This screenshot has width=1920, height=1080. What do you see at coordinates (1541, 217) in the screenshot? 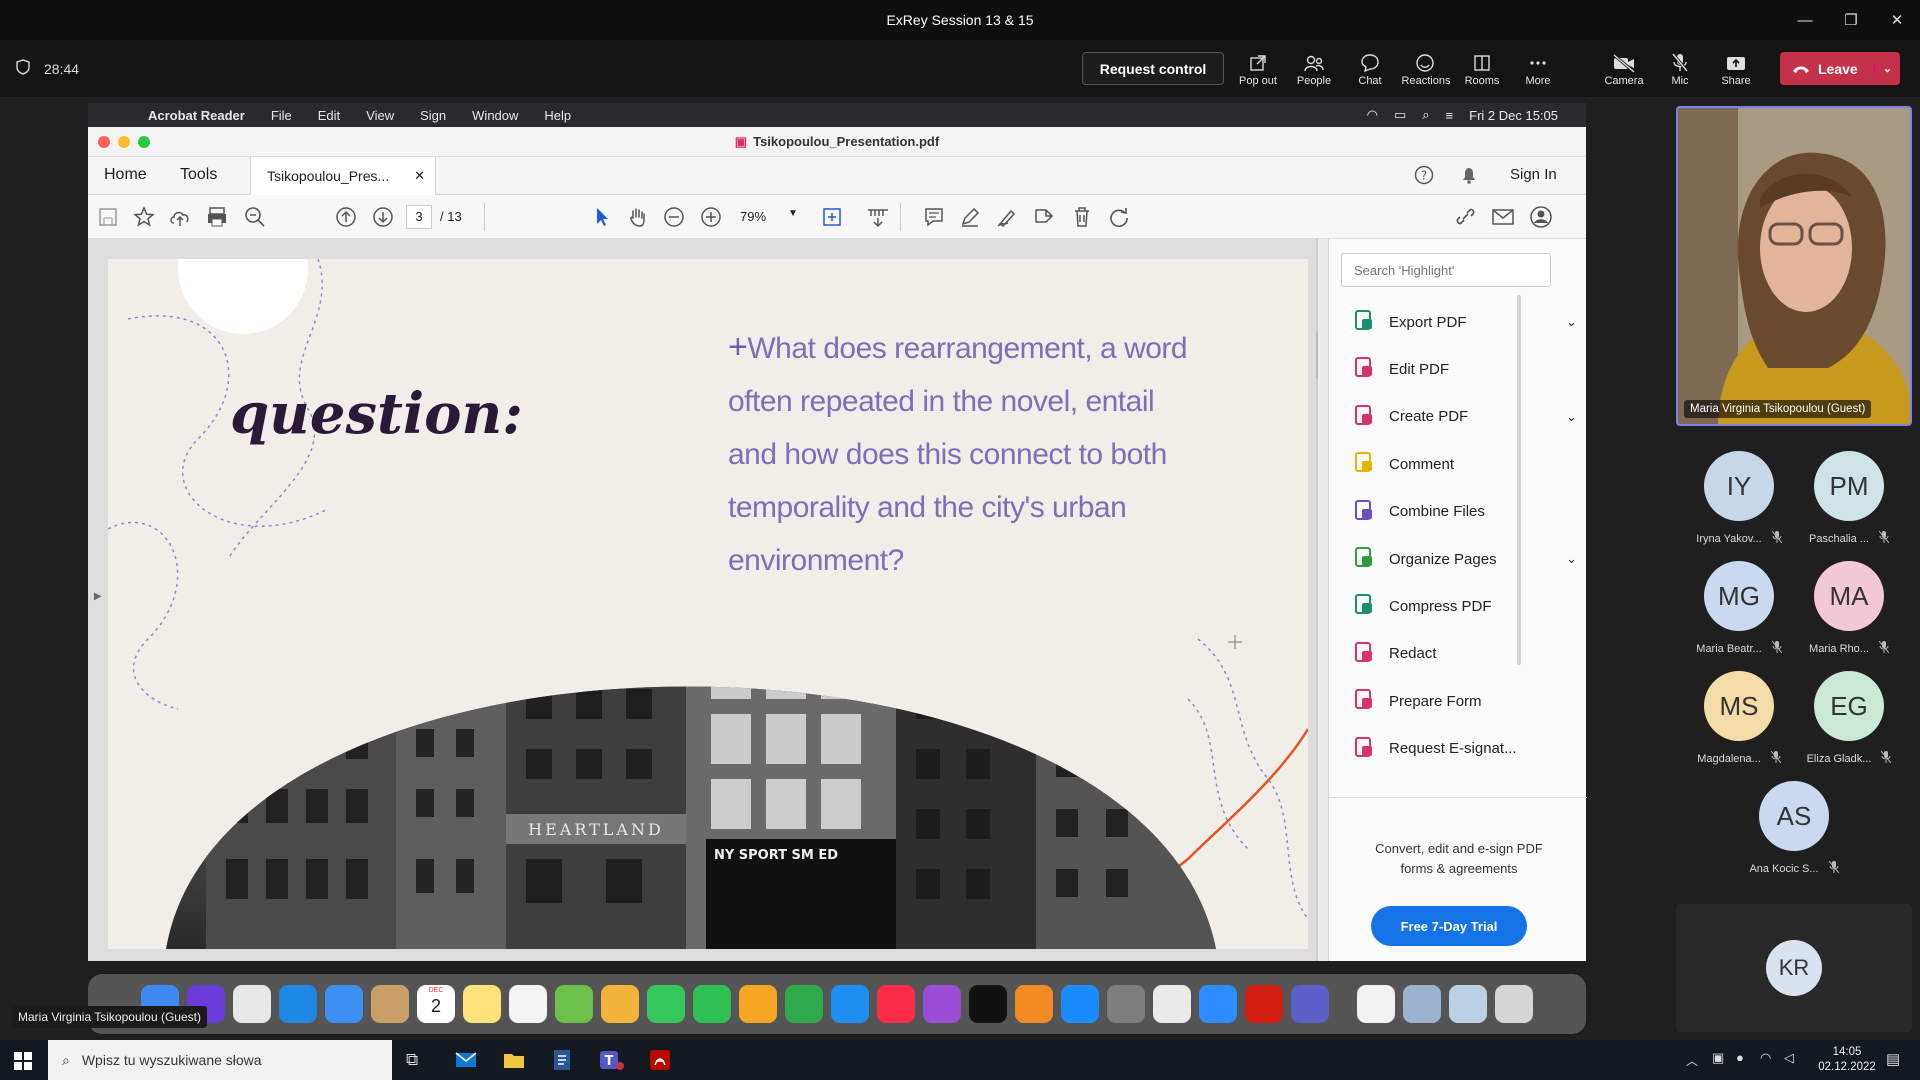
I see `account-icon` at bounding box center [1541, 217].